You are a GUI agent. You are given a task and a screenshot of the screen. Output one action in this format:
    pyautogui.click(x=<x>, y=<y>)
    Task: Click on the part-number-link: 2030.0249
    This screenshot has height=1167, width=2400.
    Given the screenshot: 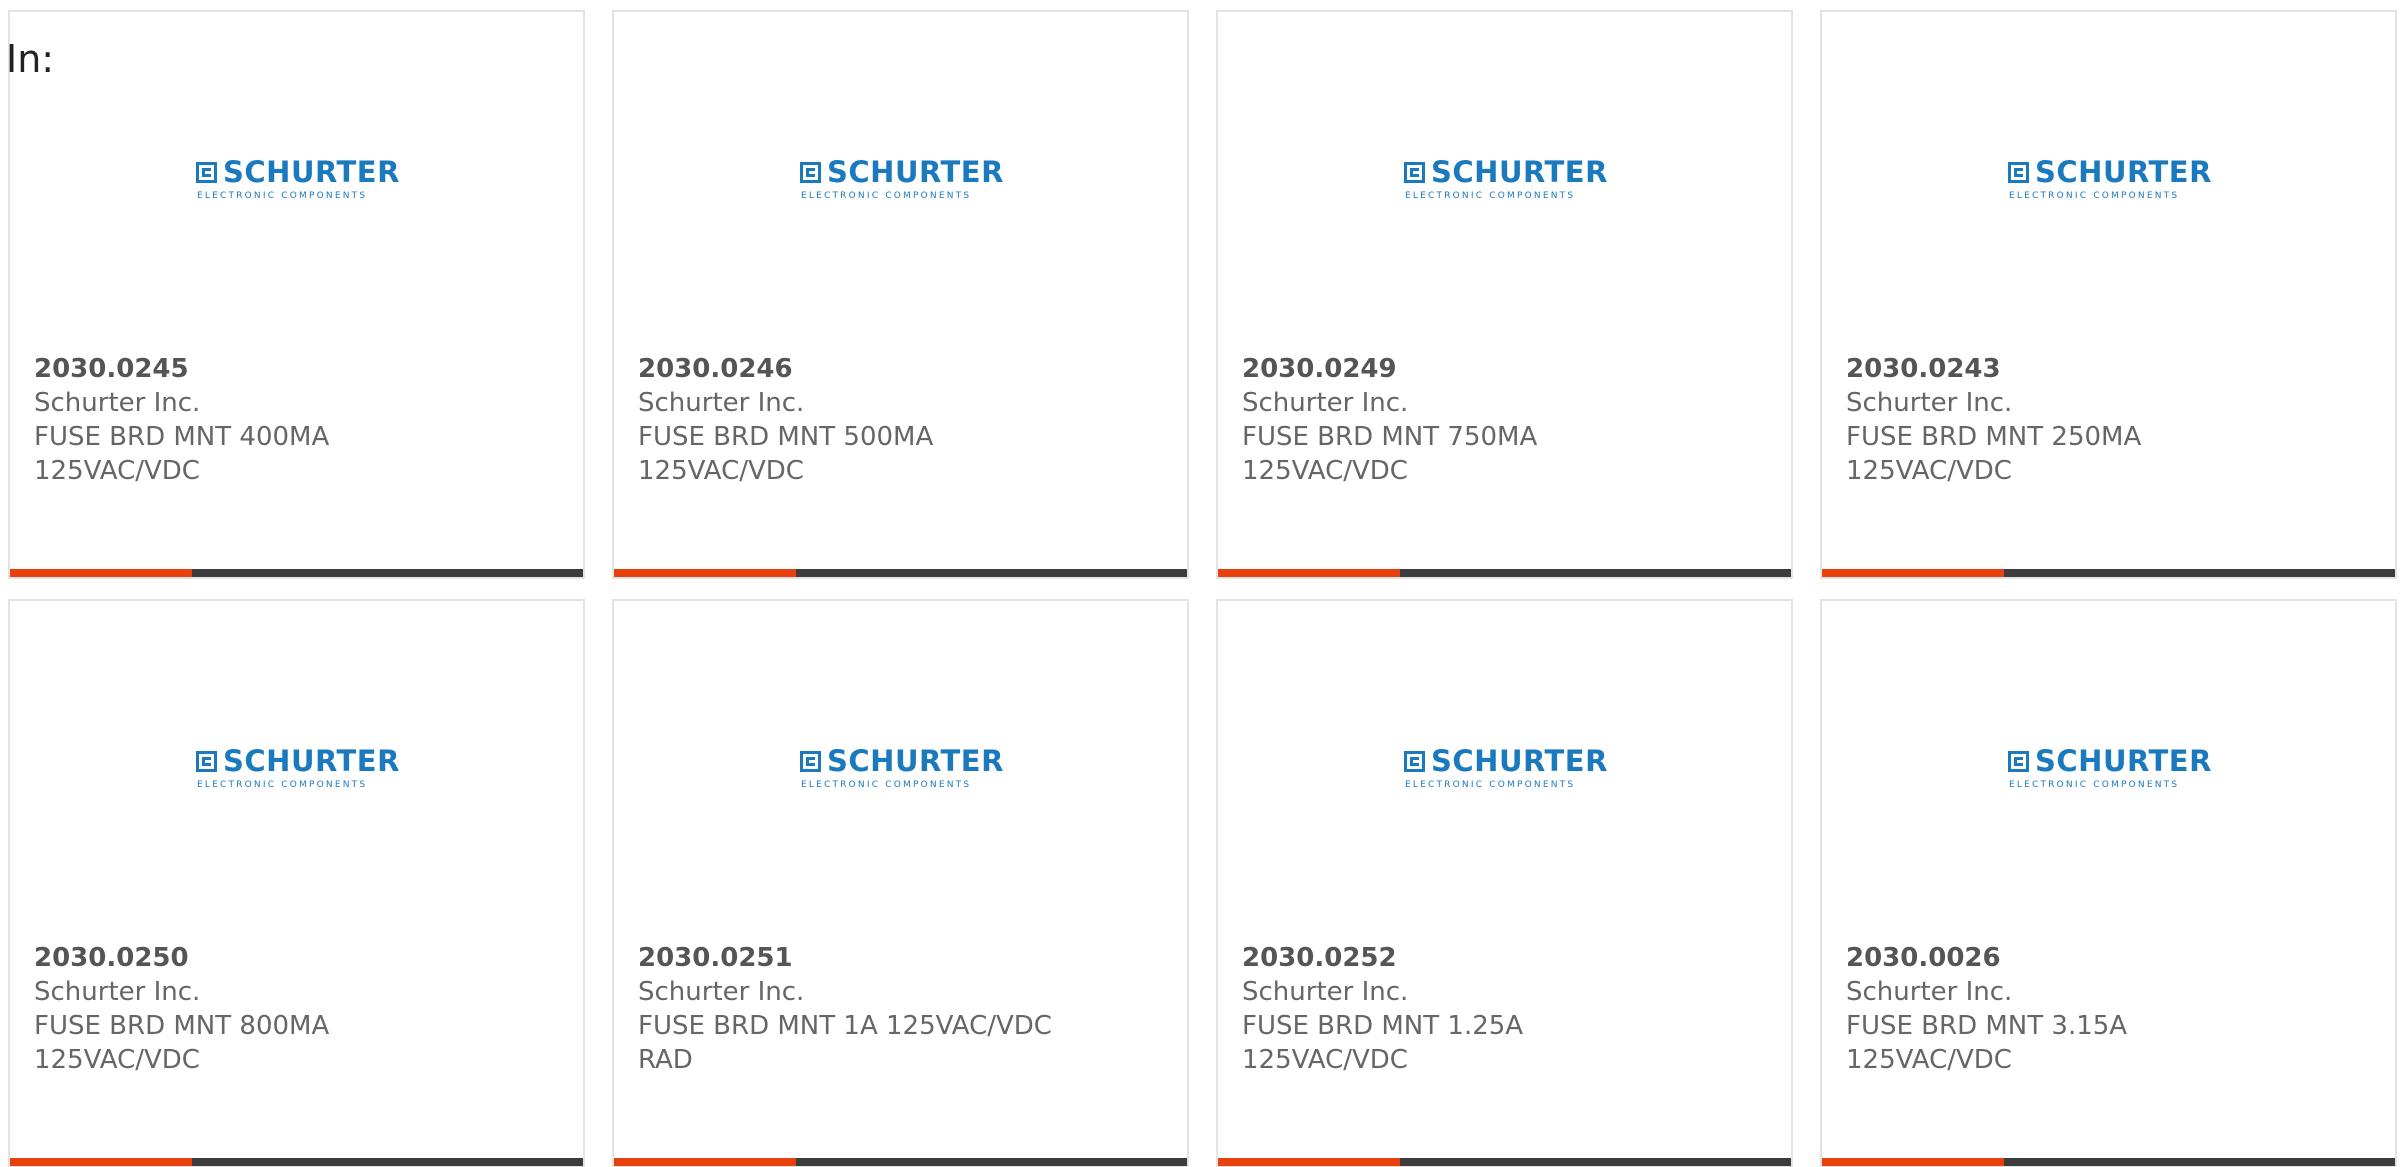 What is the action you would take?
    pyautogui.click(x=1507, y=369)
    